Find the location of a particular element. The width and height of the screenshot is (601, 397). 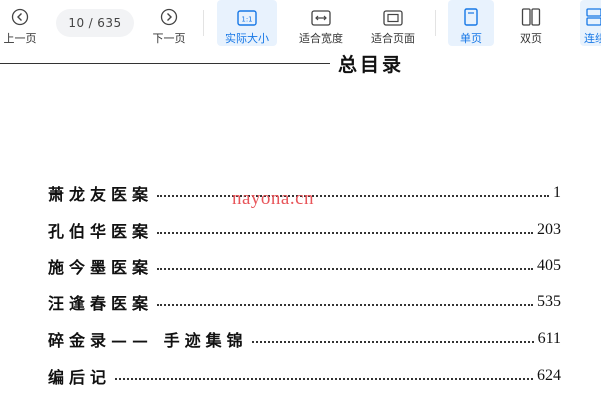

fit-page-button: 适合页面 is located at coordinates (393, 23).